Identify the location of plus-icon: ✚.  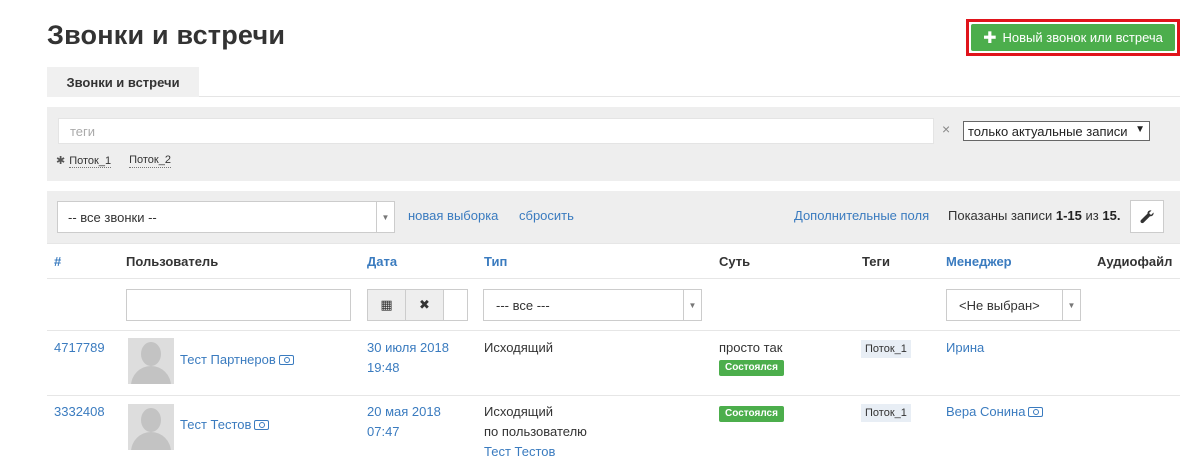
(990, 38).